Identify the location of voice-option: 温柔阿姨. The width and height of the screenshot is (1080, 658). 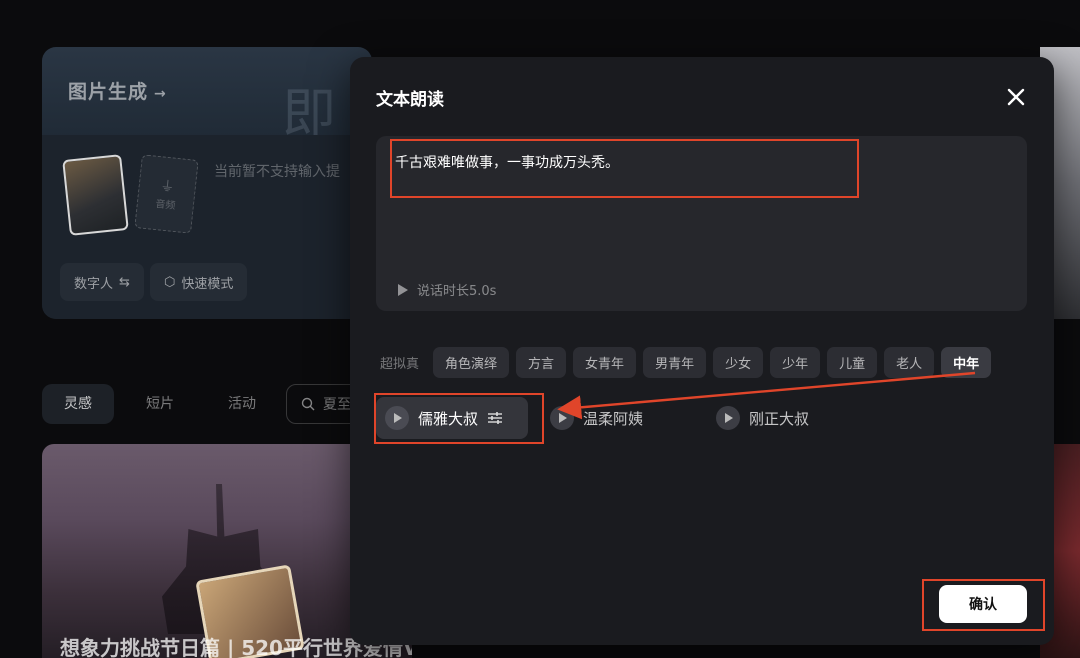
(596, 418).